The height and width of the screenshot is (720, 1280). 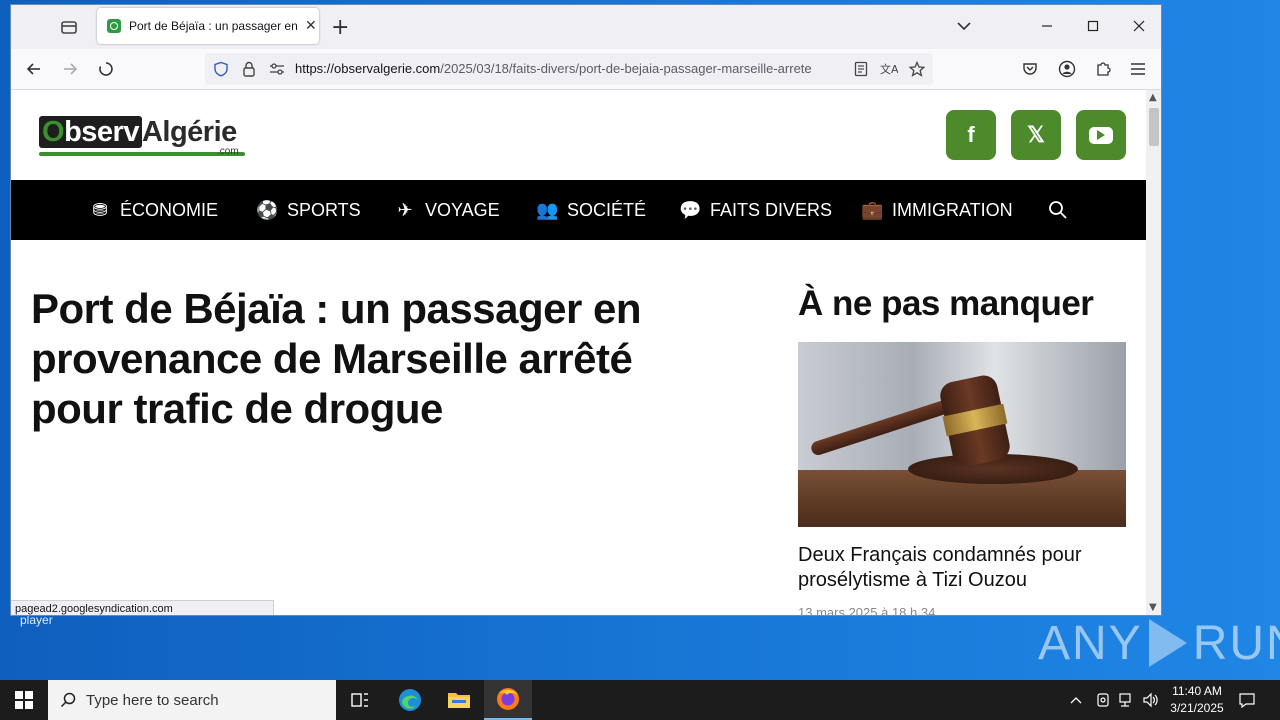 I want to click on nav-item-sports: ⚽ SPORTS, so click(x=308, y=210).